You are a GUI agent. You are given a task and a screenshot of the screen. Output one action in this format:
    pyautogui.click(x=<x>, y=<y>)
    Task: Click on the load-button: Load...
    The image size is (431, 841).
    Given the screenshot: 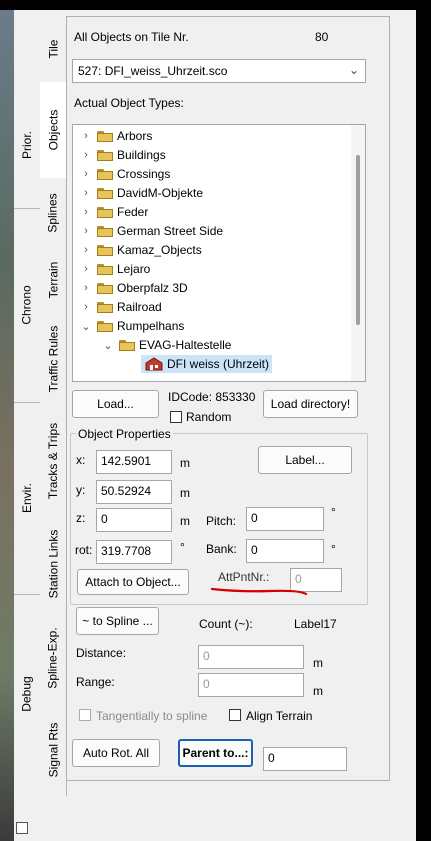 What is the action you would take?
    pyautogui.click(x=115, y=404)
    